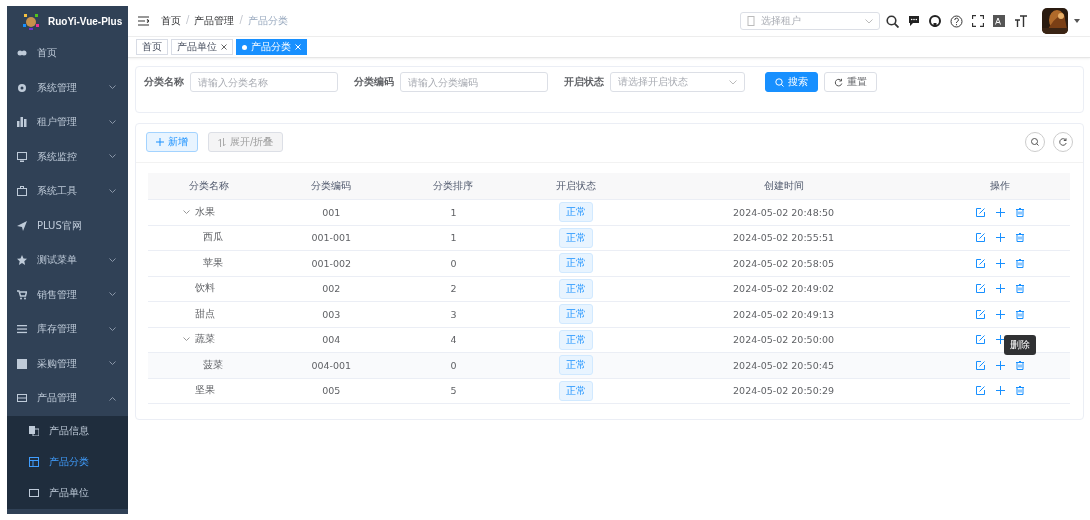 This screenshot has width=1090, height=520. Describe the element at coordinates (783, 186) in the screenshot. I see `column-header: 创建时间` at that location.